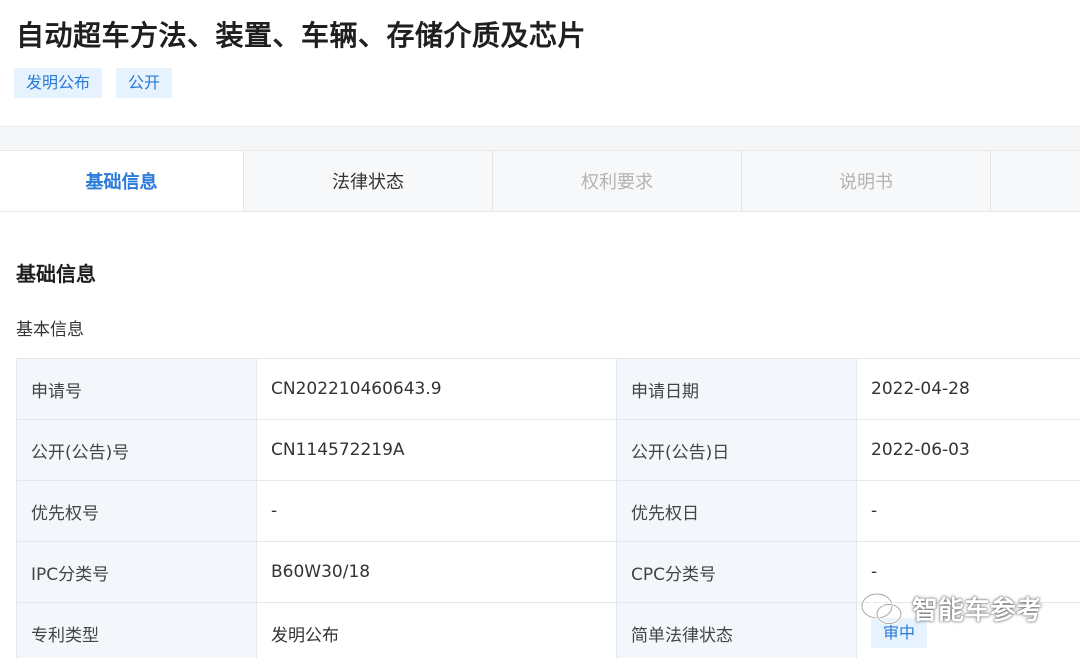 The height and width of the screenshot is (658, 1080). What do you see at coordinates (1035, 181) in the screenshot?
I see `tab-bar-filler` at bounding box center [1035, 181].